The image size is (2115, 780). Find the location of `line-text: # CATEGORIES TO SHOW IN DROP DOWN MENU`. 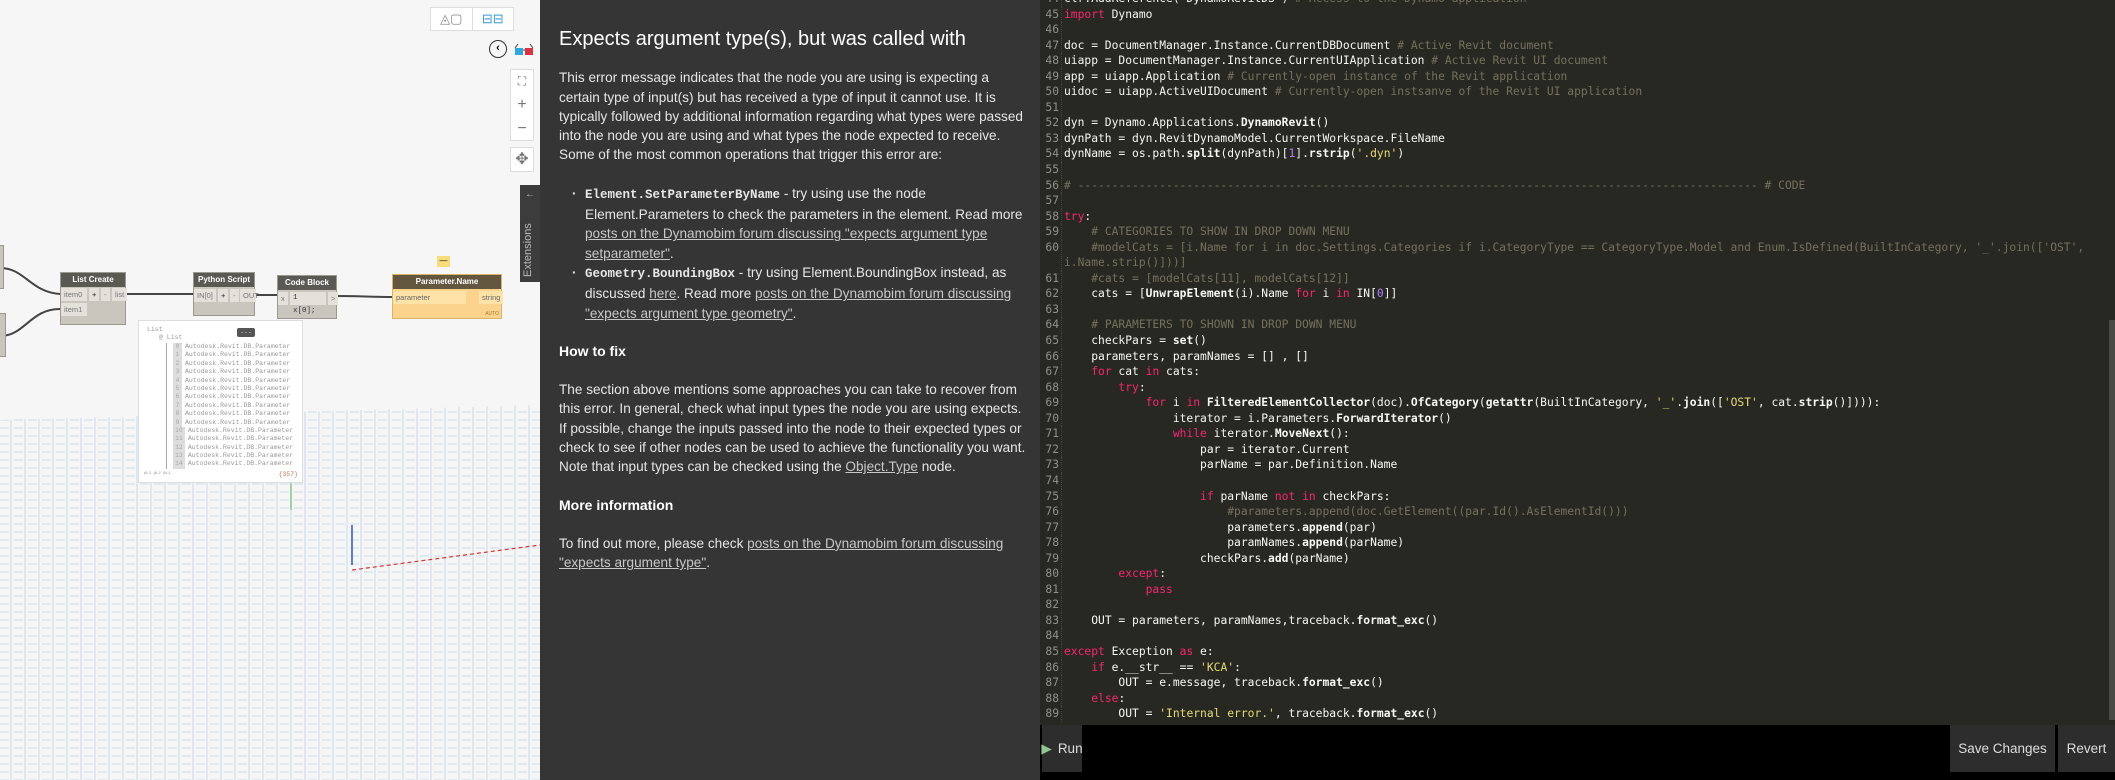

line-text: # CATEGORIES TO SHOW IN DROP DOWN MENU is located at coordinates (1583, 232).